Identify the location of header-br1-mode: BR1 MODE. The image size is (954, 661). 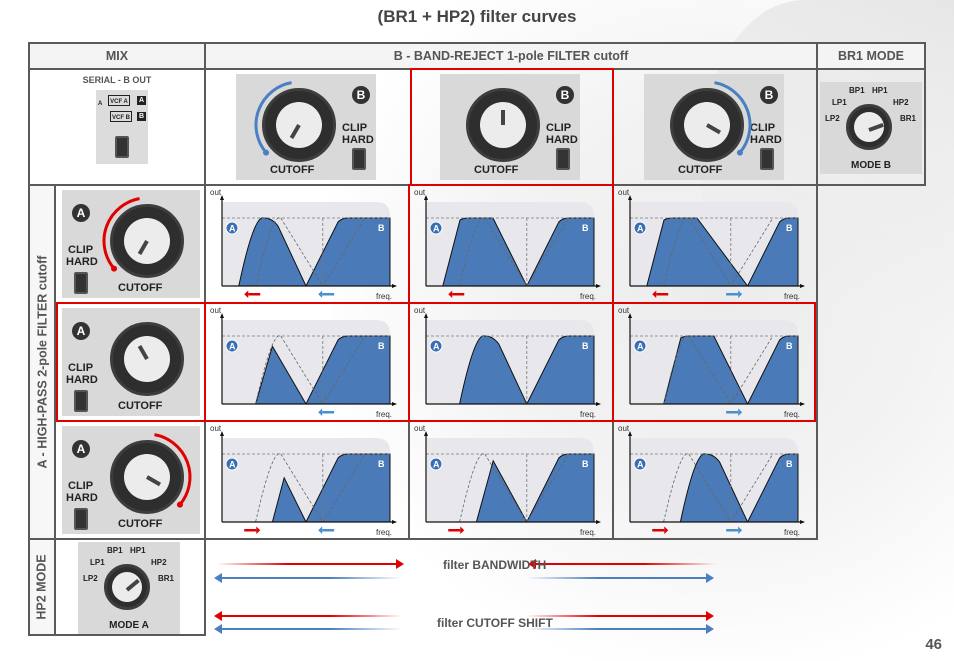
(871, 56).